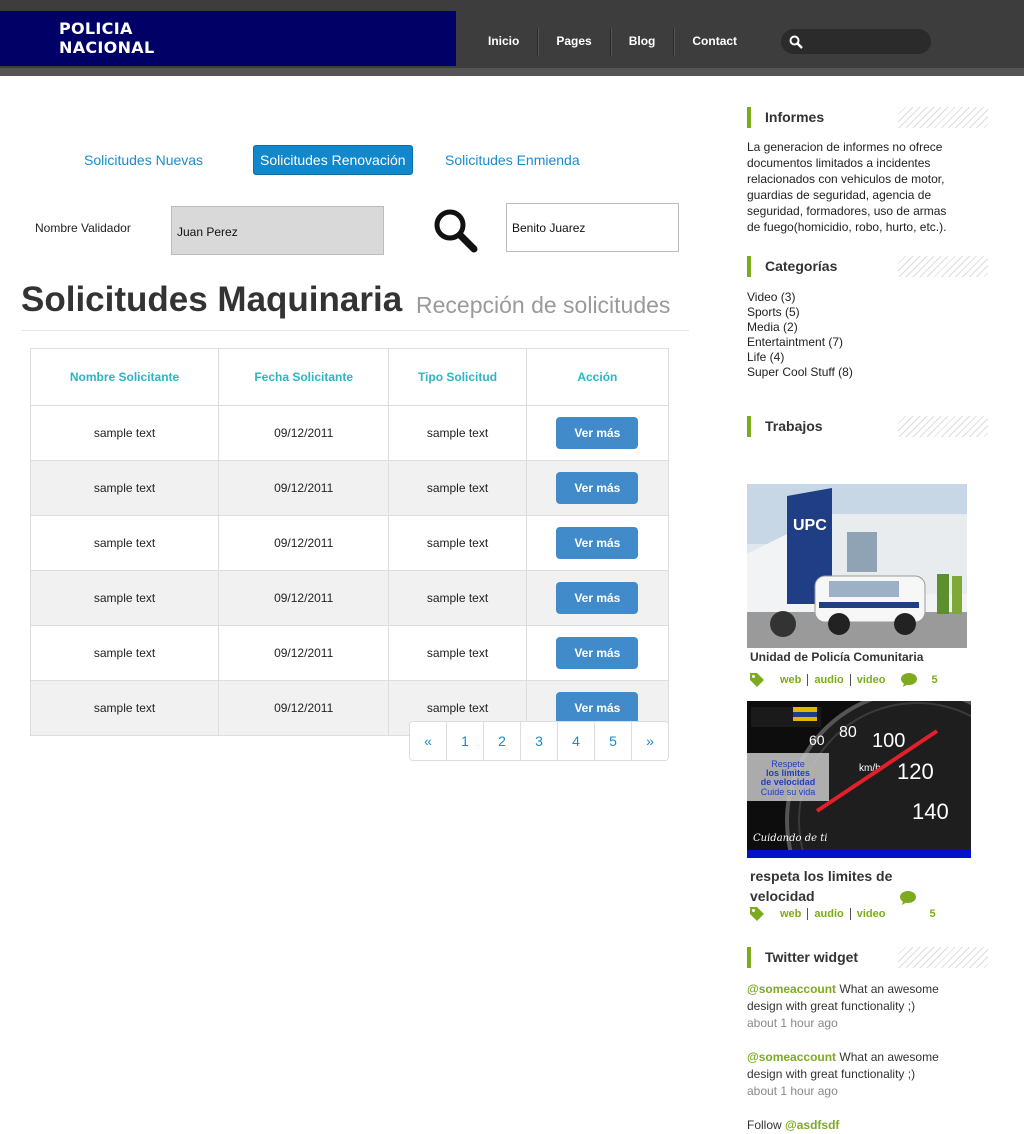 The image size is (1024, 1134). What do you see at coordinates (503, 42) in the screenshot?
I see `nav-item-inicio: Inicio` at bounding box center [503, 42].